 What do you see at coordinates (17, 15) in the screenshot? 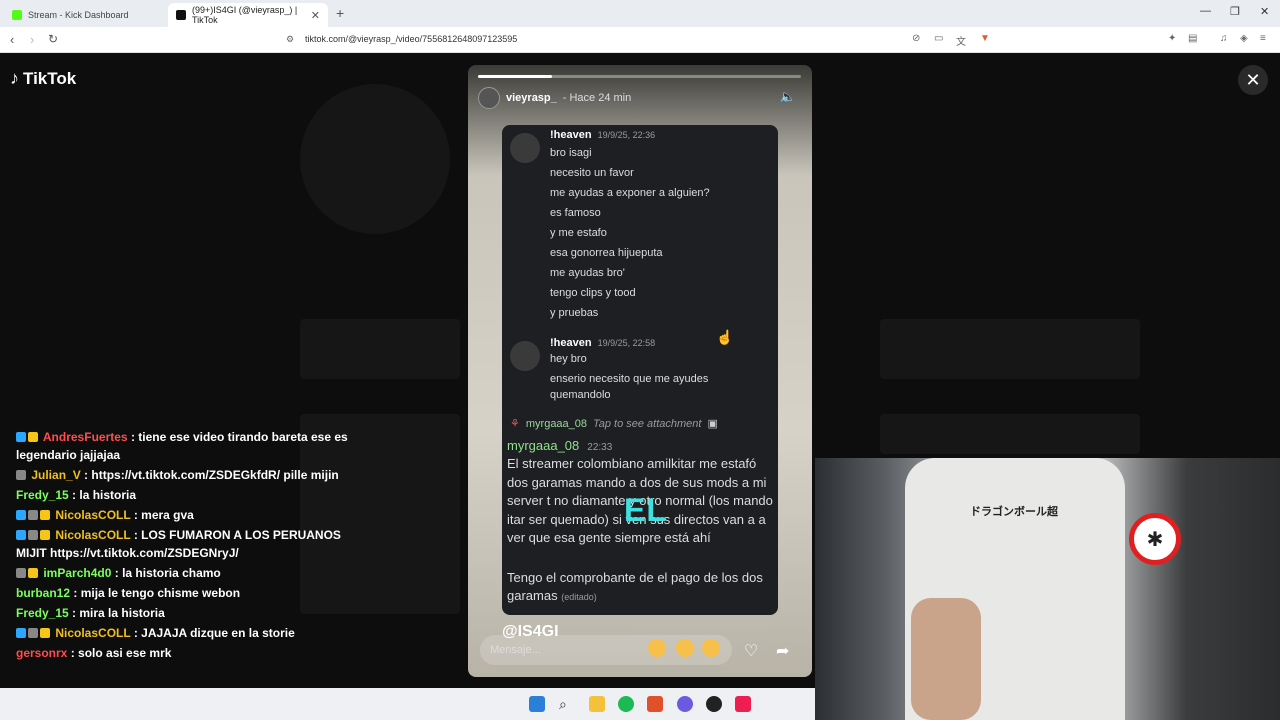
I see `kick-favicon-icon` at bounding box center [17, 15].